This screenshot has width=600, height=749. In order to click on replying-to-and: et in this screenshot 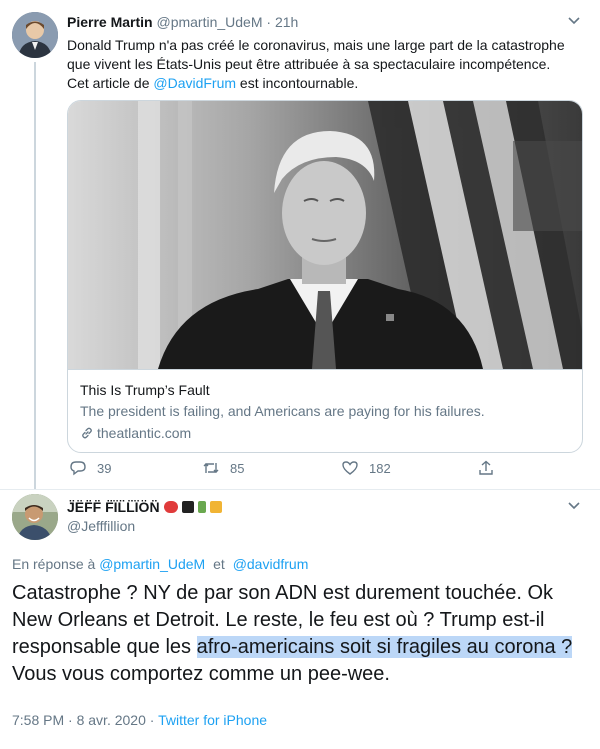, I will do `click(219, 564)`.